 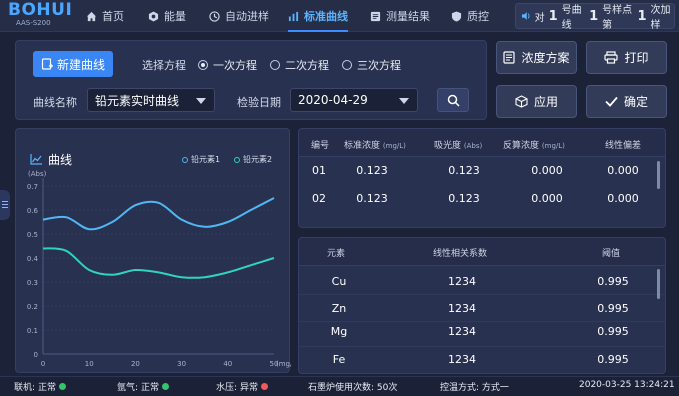 What do you see at coordinates (319, 198) in the screenshot?
I see `cell-number: 02` at bounding box center [319, 198].